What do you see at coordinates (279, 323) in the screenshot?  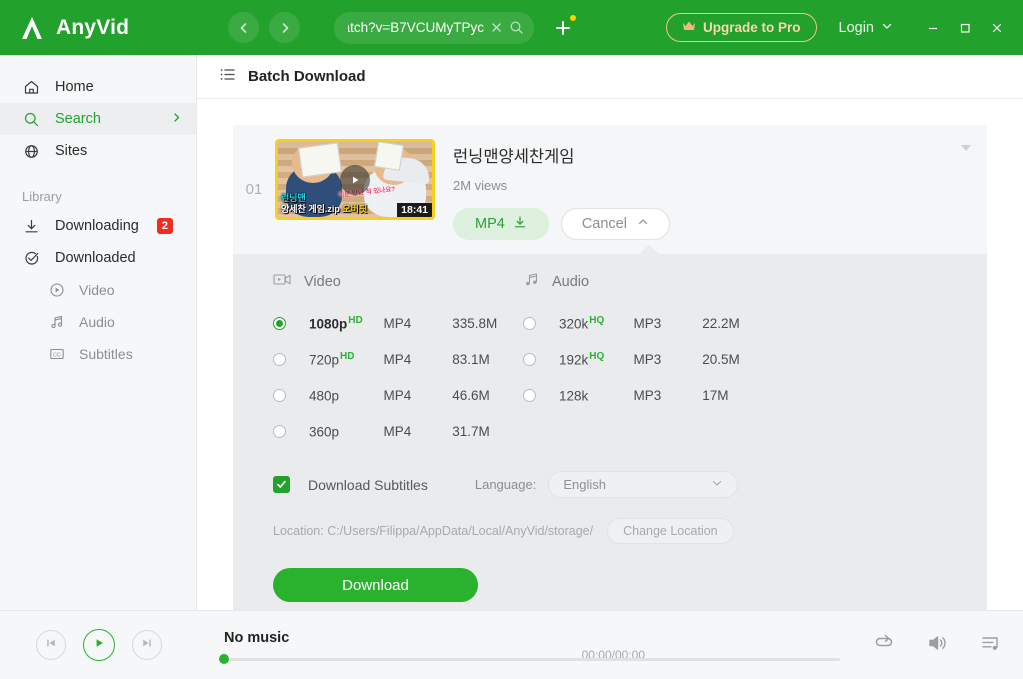 I see `video-radio-1080p` at bounding box center [279, 323].